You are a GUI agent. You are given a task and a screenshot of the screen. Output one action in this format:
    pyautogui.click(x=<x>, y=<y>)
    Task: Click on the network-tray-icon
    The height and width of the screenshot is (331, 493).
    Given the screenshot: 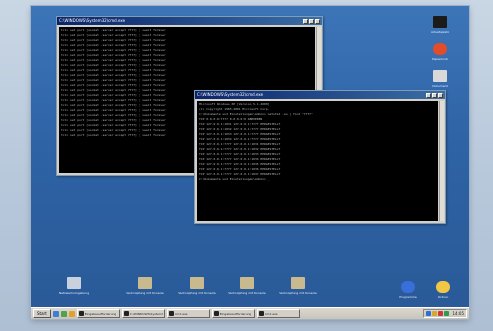 What is the action you would take?
    pyautogui.click(x=429, y=313)
    